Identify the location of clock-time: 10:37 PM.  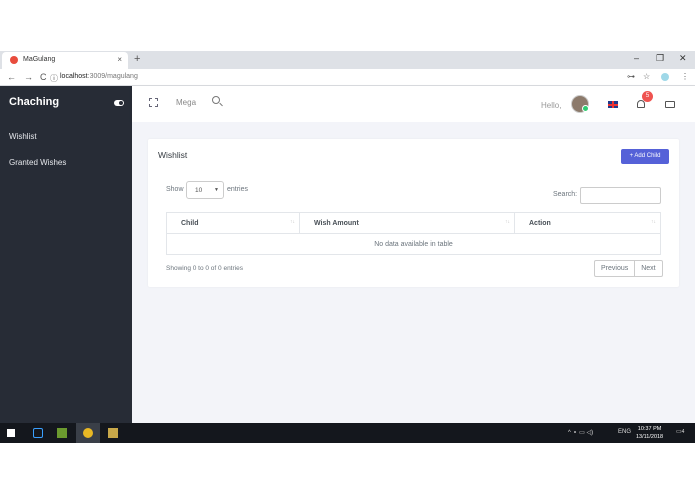
(649, 429).